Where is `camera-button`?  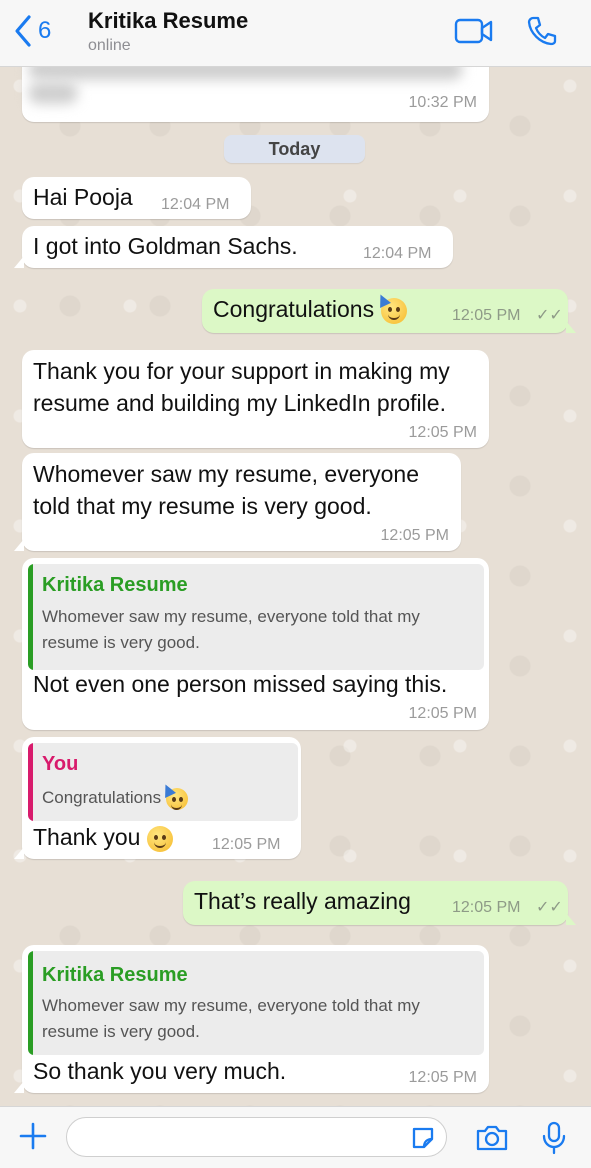
camera-button is located at coordinates (492, 1140).